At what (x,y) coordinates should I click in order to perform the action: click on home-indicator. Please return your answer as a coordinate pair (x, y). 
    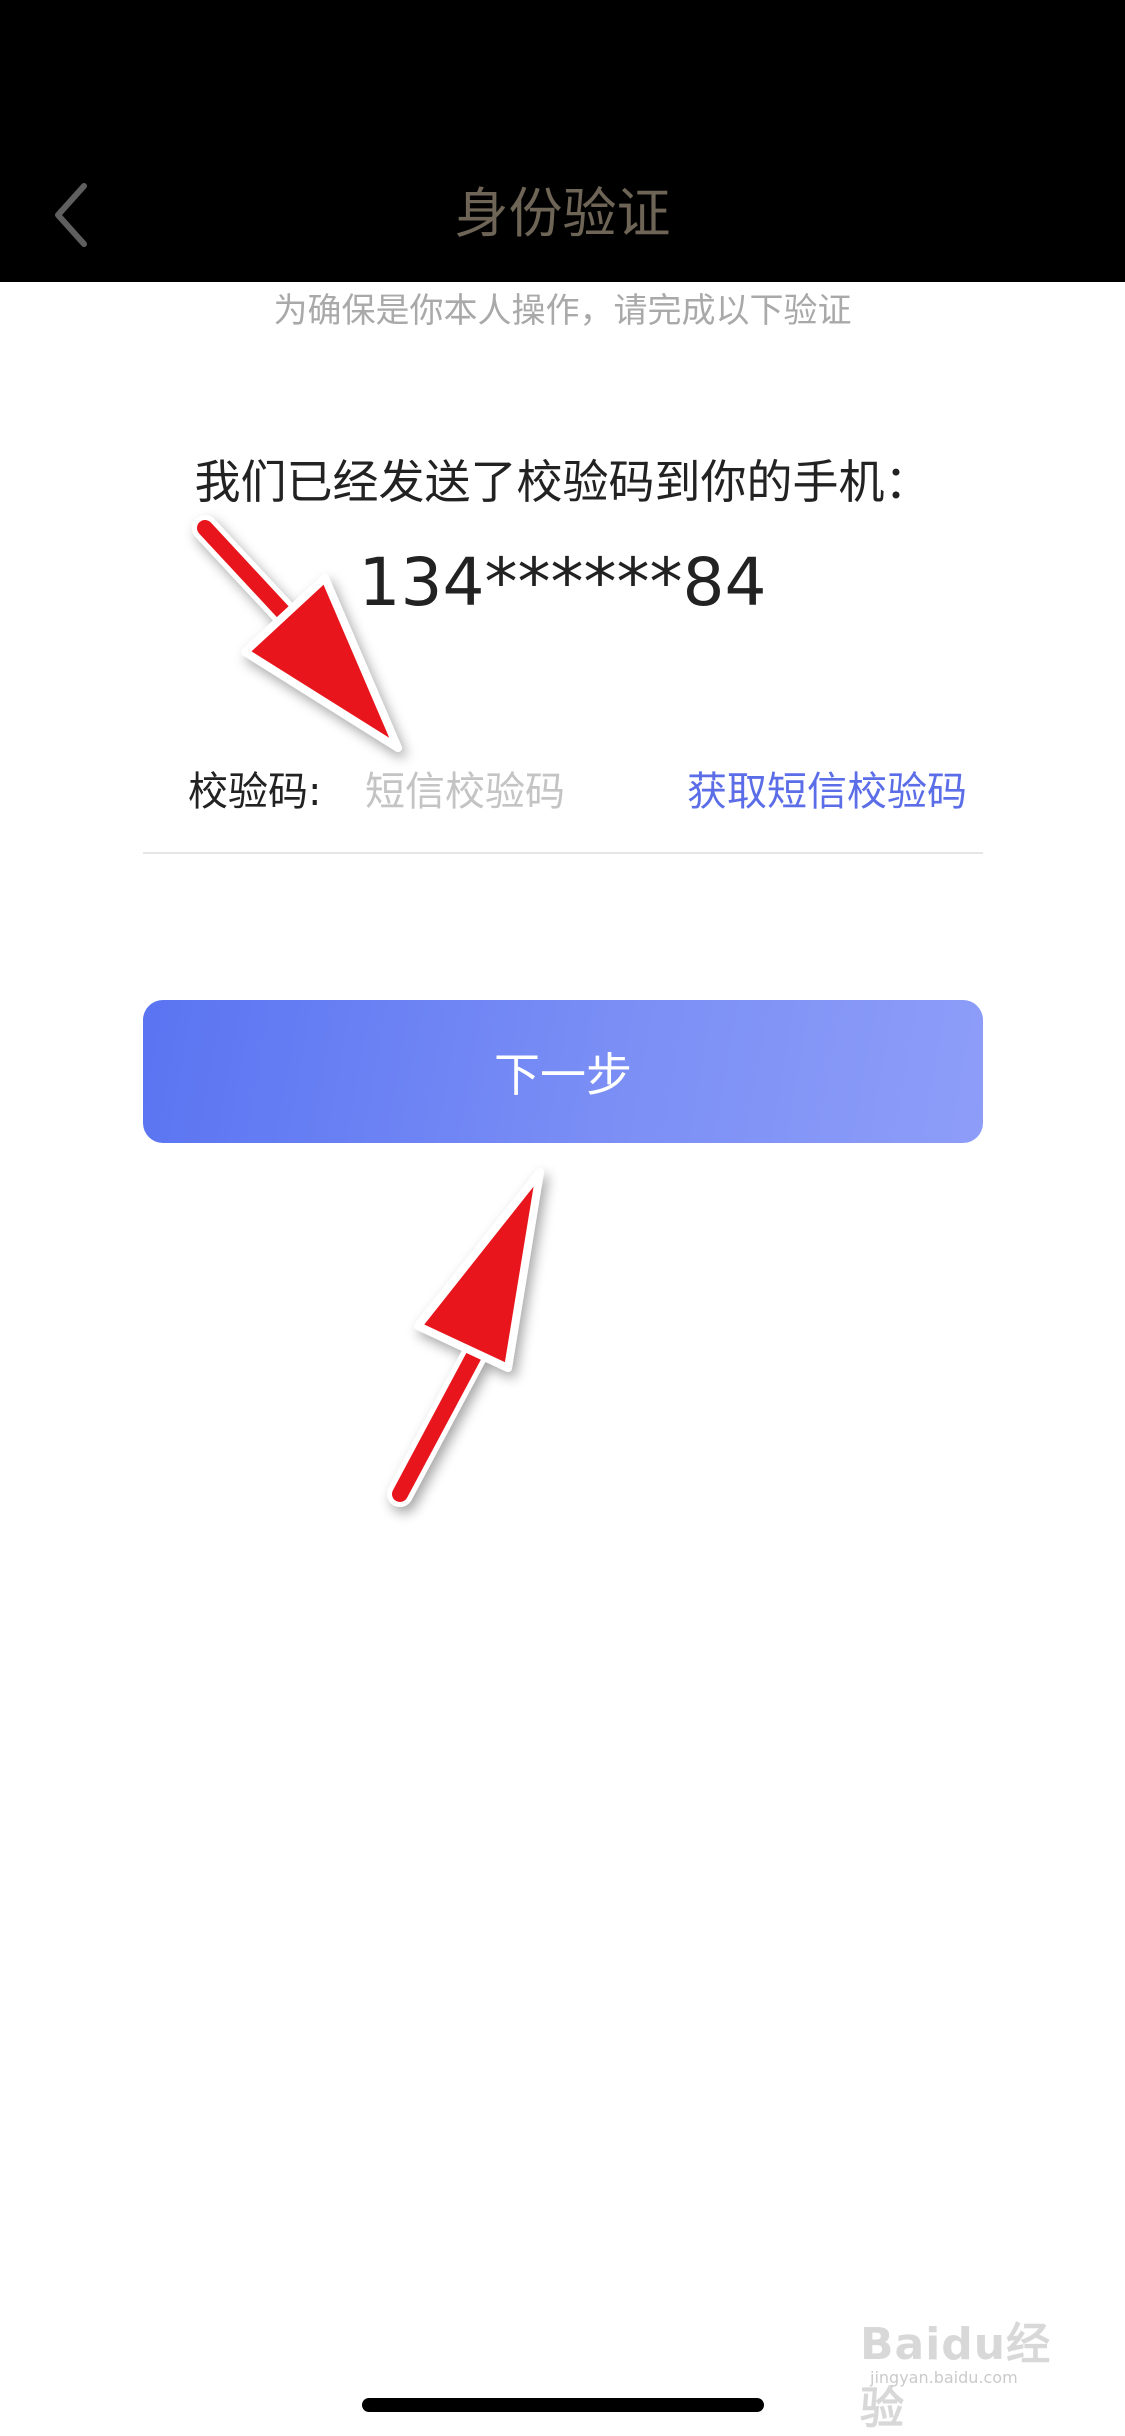
    Looking at the image, I should click on (563, 2405).